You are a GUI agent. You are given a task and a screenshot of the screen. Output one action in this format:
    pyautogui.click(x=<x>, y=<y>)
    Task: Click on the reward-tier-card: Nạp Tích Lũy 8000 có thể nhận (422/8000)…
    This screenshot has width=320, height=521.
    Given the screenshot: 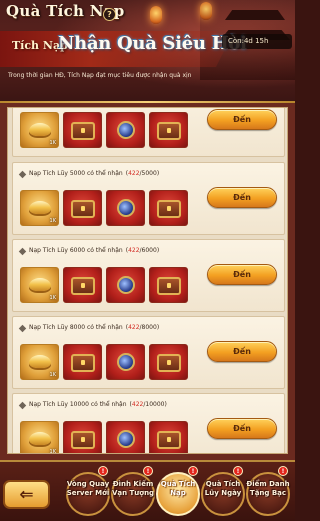 What is the action you would take?
    pyautogui.click(x=148, y=352)
    